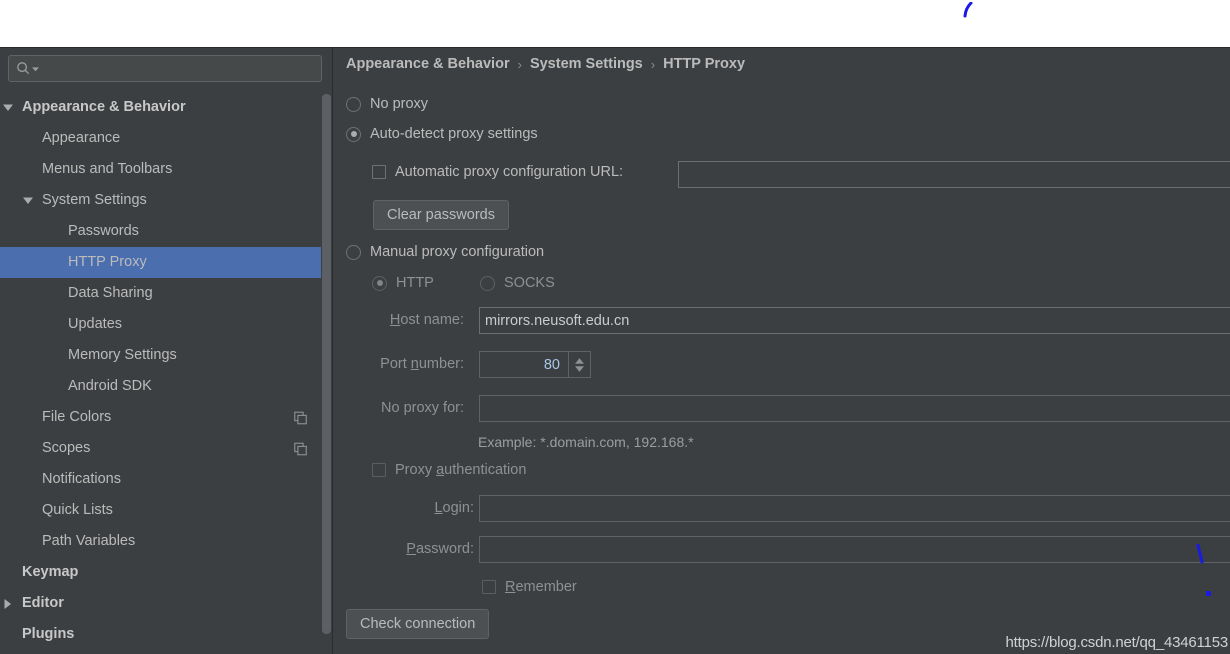 This screenshot has height=654, width=1230. What do you see at coordinates (353, 252) in the screenshot?
I see `radio-manual-proxy-icon` at bounding box center [353, 252].